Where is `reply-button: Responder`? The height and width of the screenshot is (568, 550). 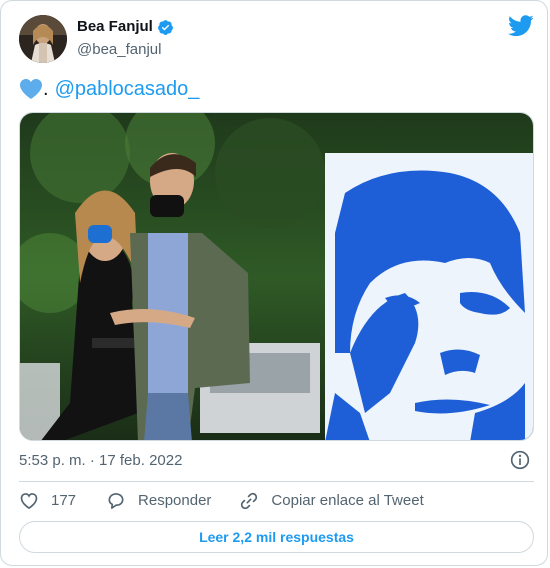
reply-button: Responder is located at coordinates (158, 501).